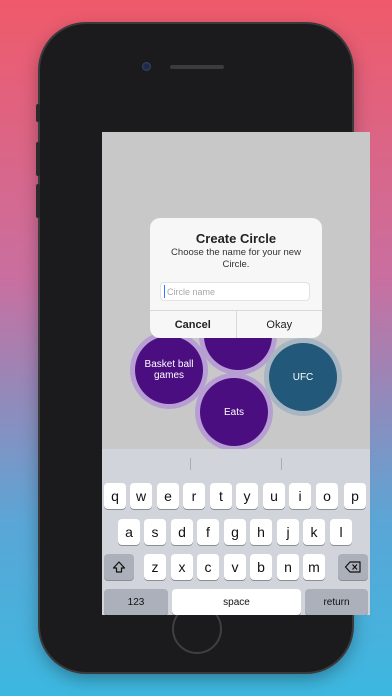  Describe the element at coordinates (247, 496) in the screenshot. I see `key-y: y` at that location.